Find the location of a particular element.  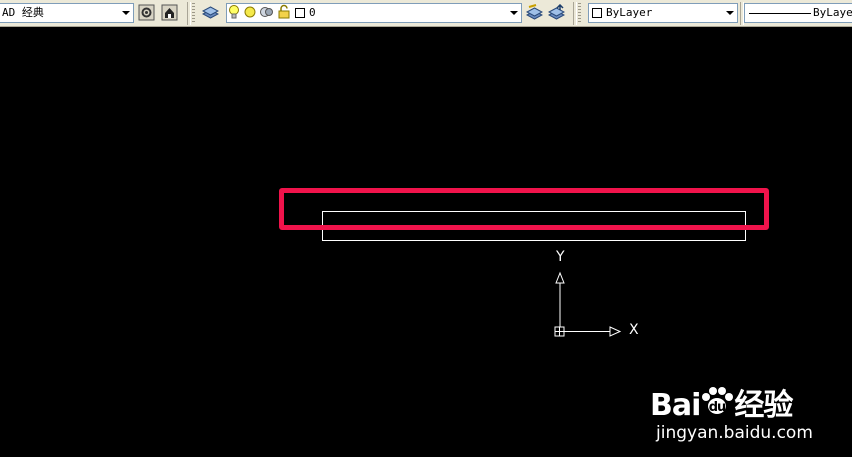

customize-icon is located at coordinates (169, 12).